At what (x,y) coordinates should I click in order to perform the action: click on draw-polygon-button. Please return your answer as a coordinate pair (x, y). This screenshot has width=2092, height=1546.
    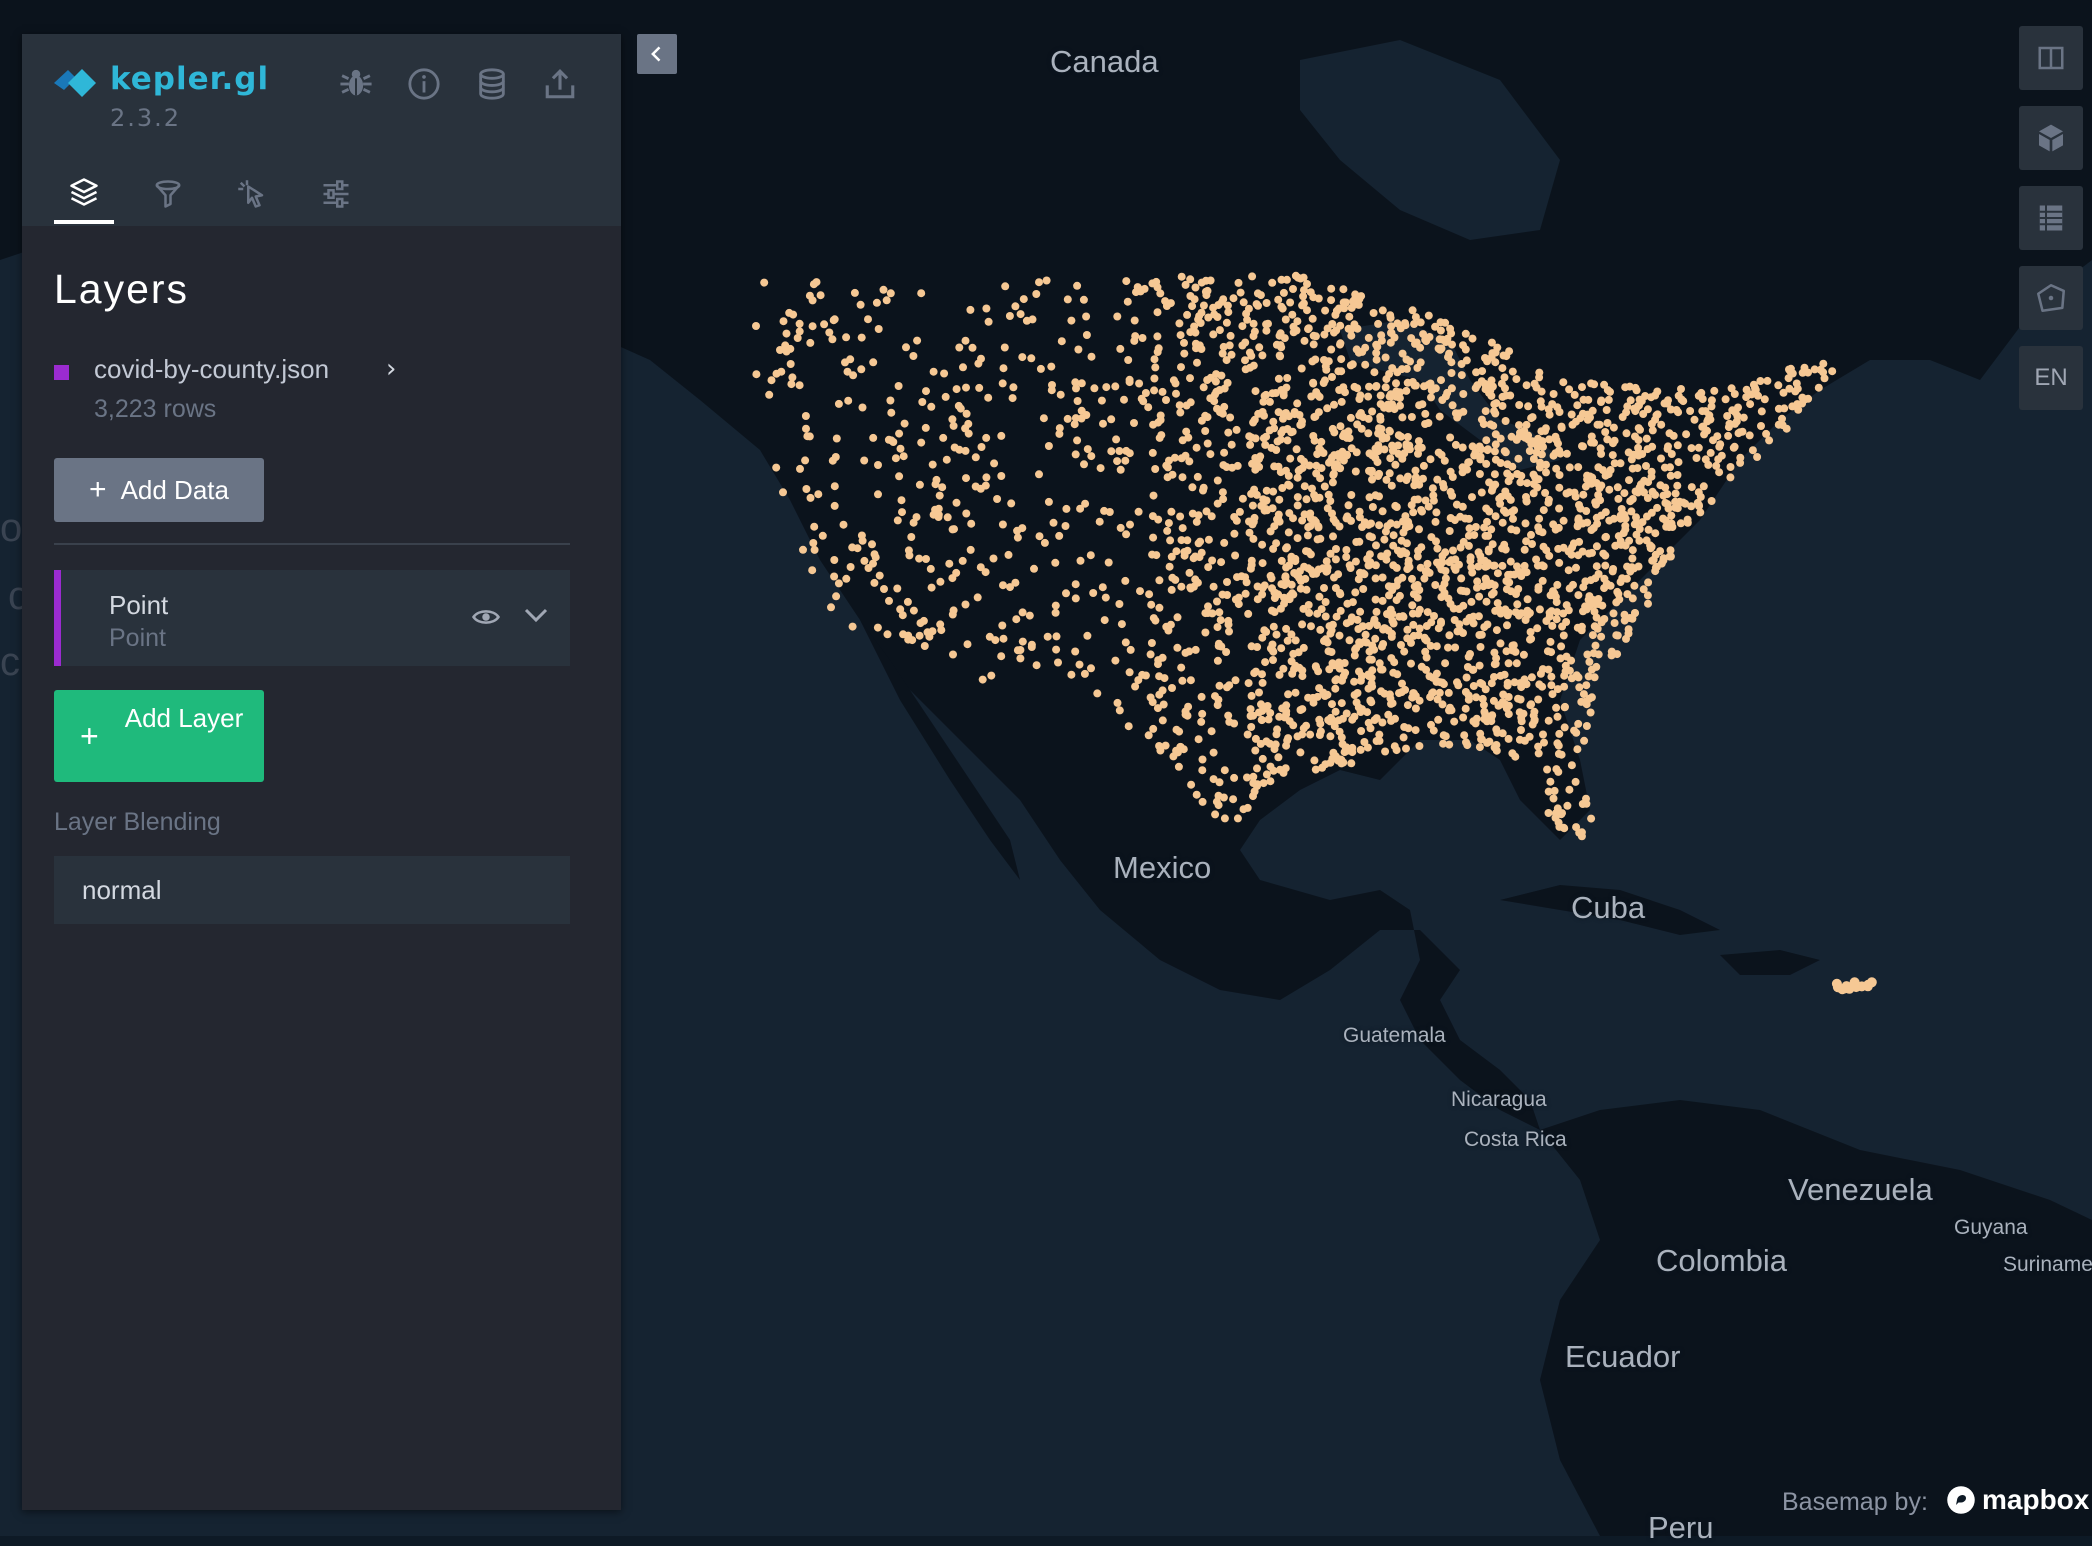
    Looking at the image, I should click on (2051, 298).